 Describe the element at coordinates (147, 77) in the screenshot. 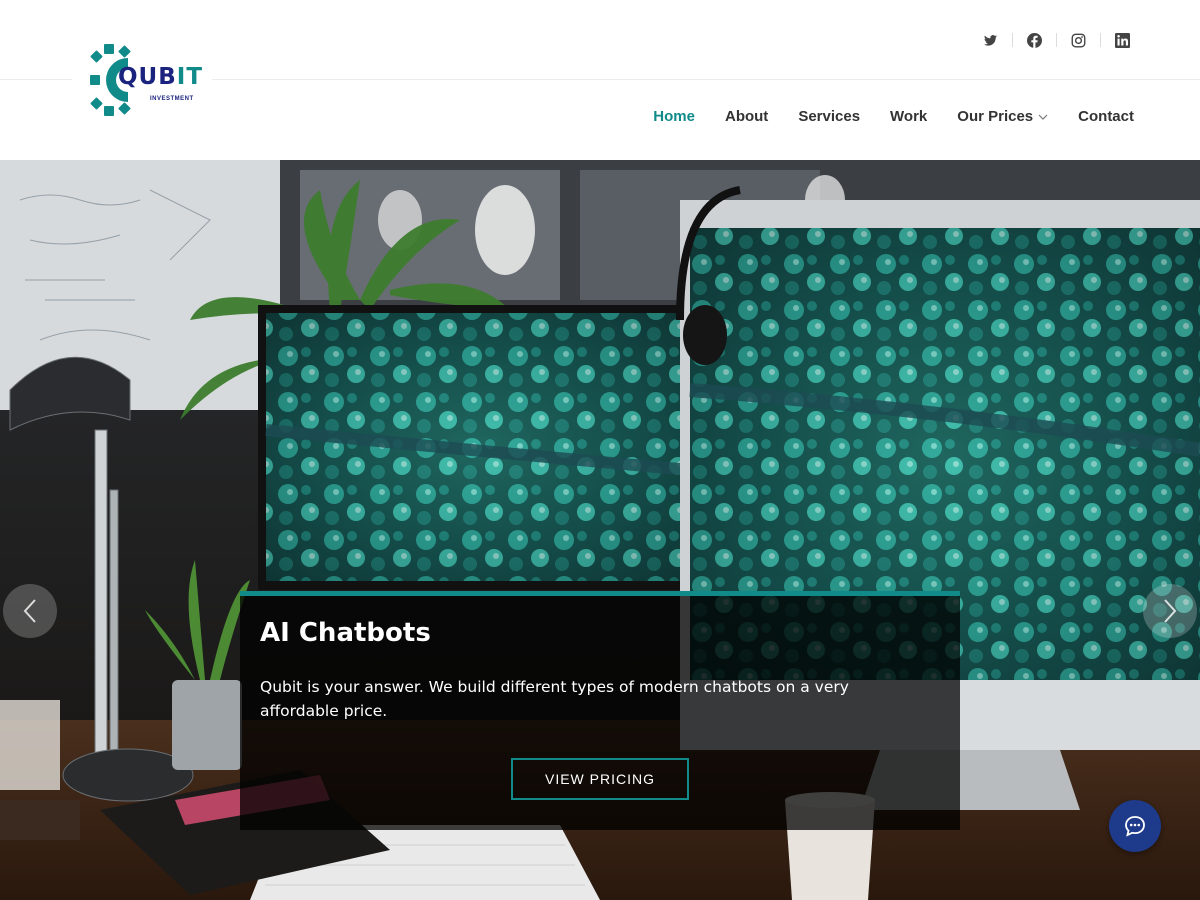

I see `logo-wordmark-primary: QUB` at that location.